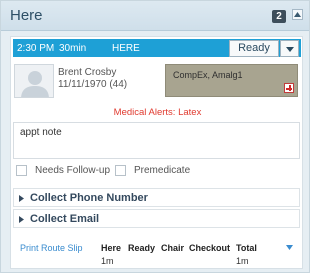  What do you see at coordinates (107, 261) in the screenshot?
I see `timer-value-here: 1m` at bounding box center [107, 261].